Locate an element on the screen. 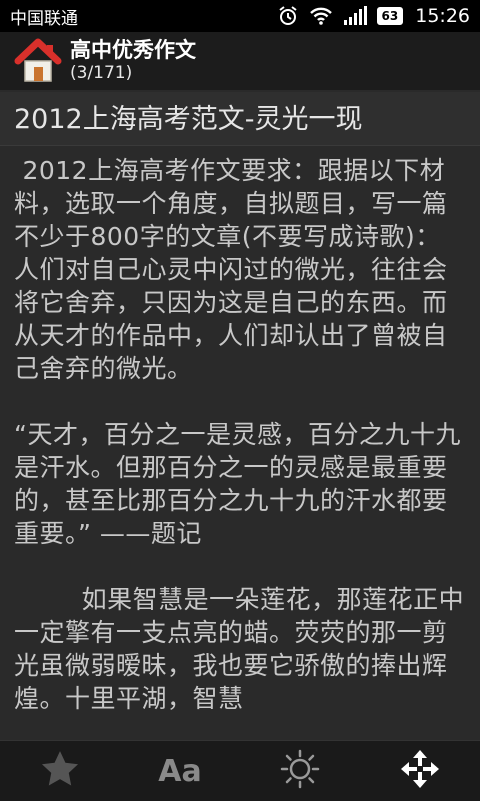  header-titles: 高中优秀作文 (3/171) is located at coordinates (133, 61).